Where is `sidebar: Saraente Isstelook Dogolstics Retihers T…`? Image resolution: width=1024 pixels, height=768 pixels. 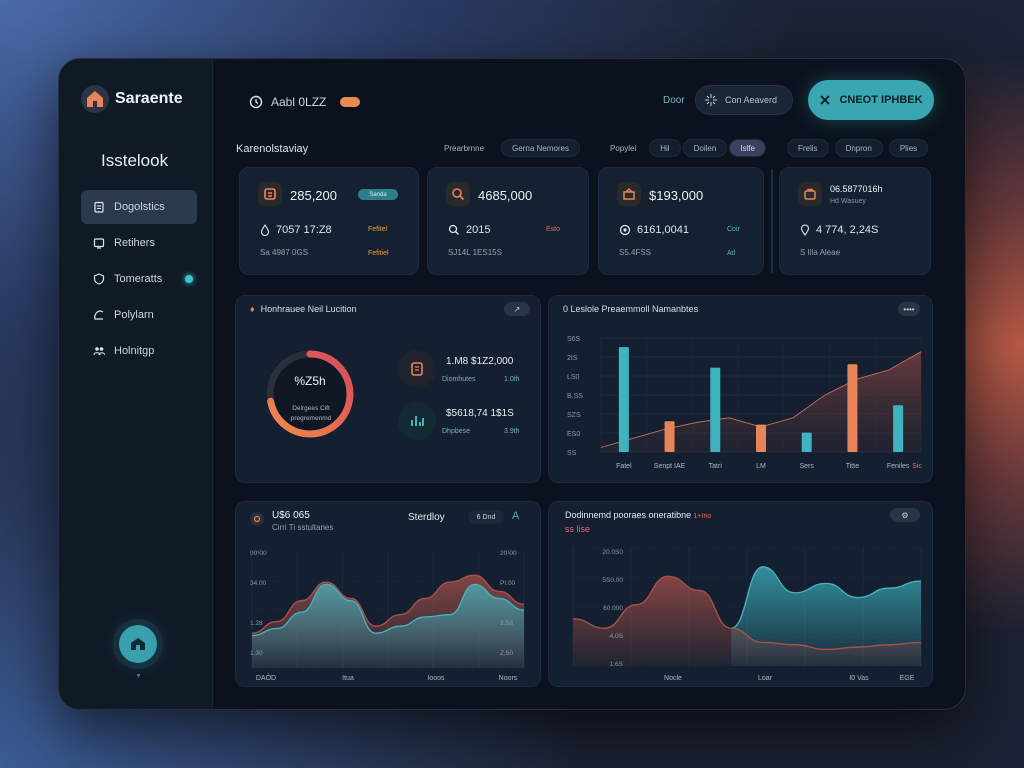 sidebar: Saraente Isstelook Dogolstics Retihers T… is located at coordinates (136, 384).